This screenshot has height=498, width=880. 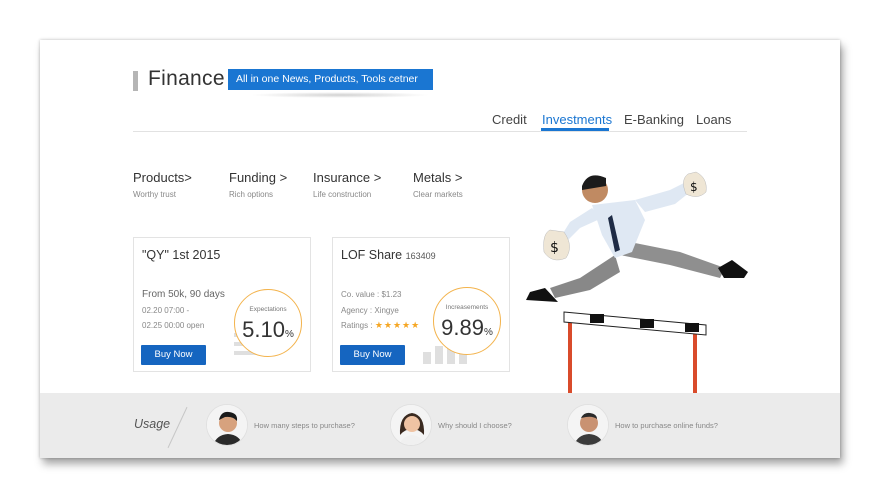 What do you see at coordinates (154, 194) in the screenshot?
I see `category-subtitle: Worthy trust` at bounding box center [154, 194].